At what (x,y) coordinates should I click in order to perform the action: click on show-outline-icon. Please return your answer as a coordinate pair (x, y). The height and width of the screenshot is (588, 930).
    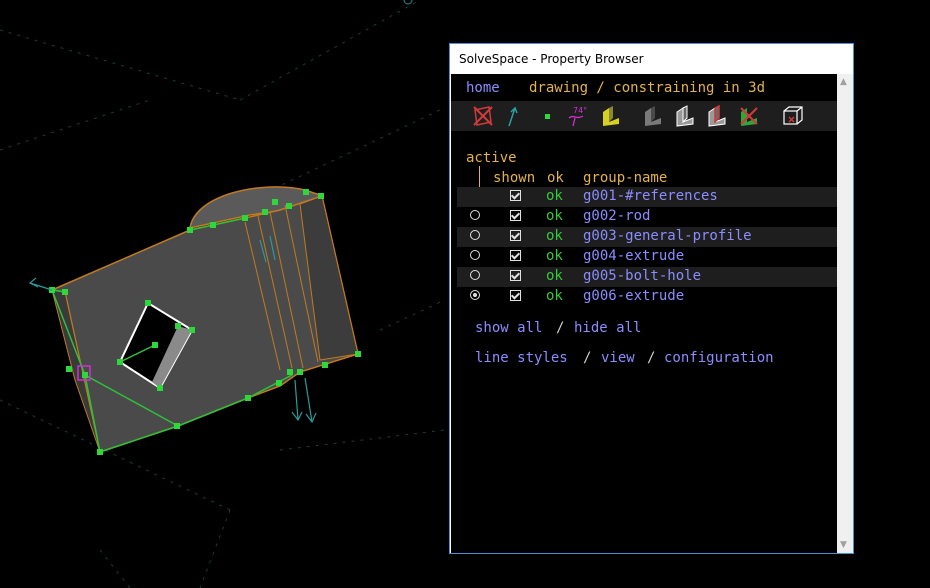
    Looking at the image, I should click on (717, 116).